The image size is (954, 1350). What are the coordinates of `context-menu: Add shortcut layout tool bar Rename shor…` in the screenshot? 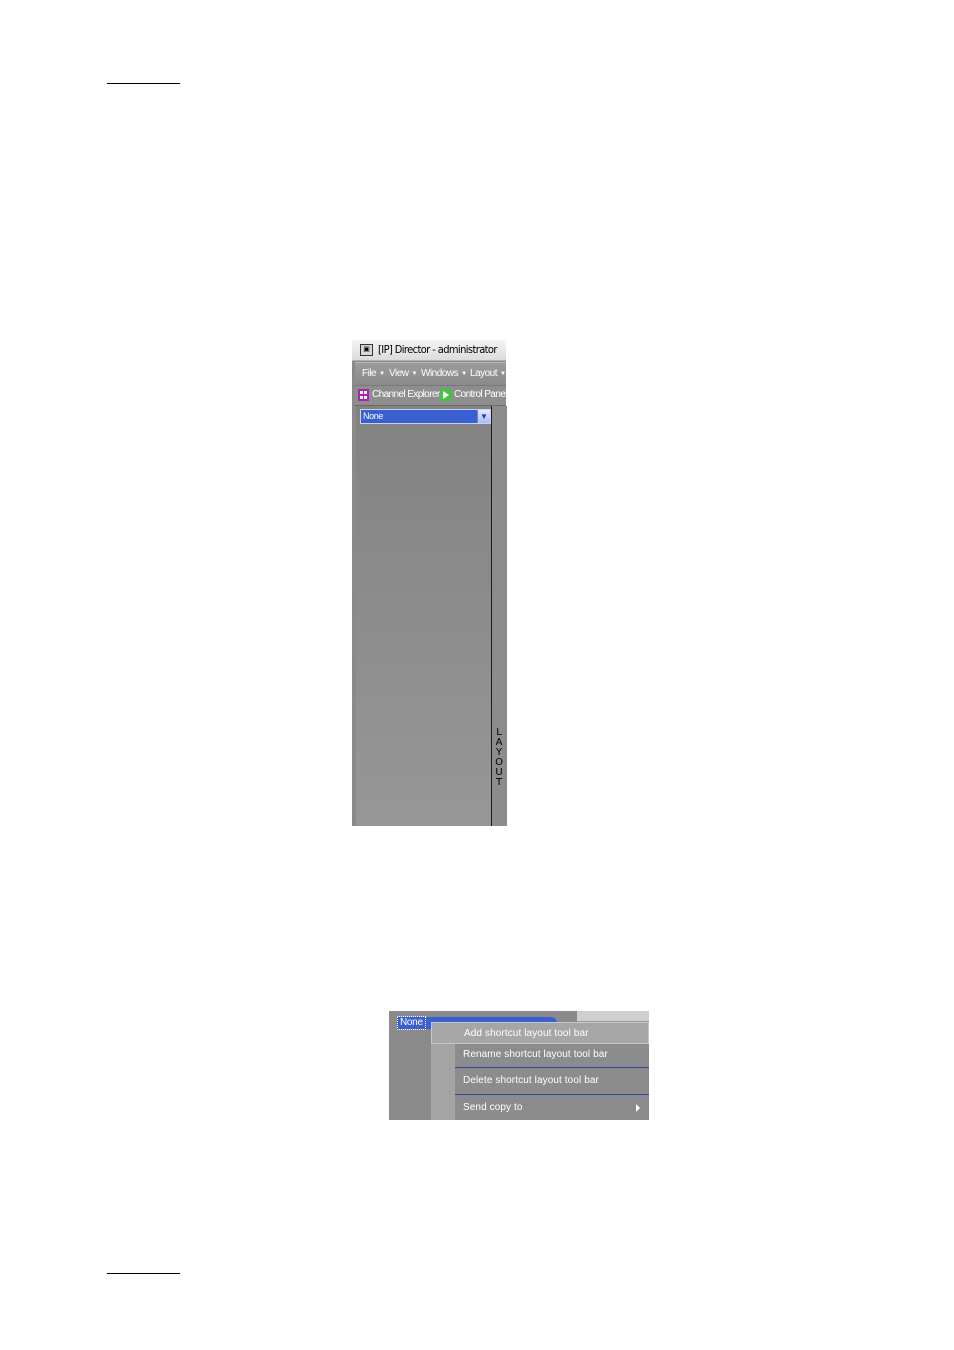 It's located at (540, 1071).